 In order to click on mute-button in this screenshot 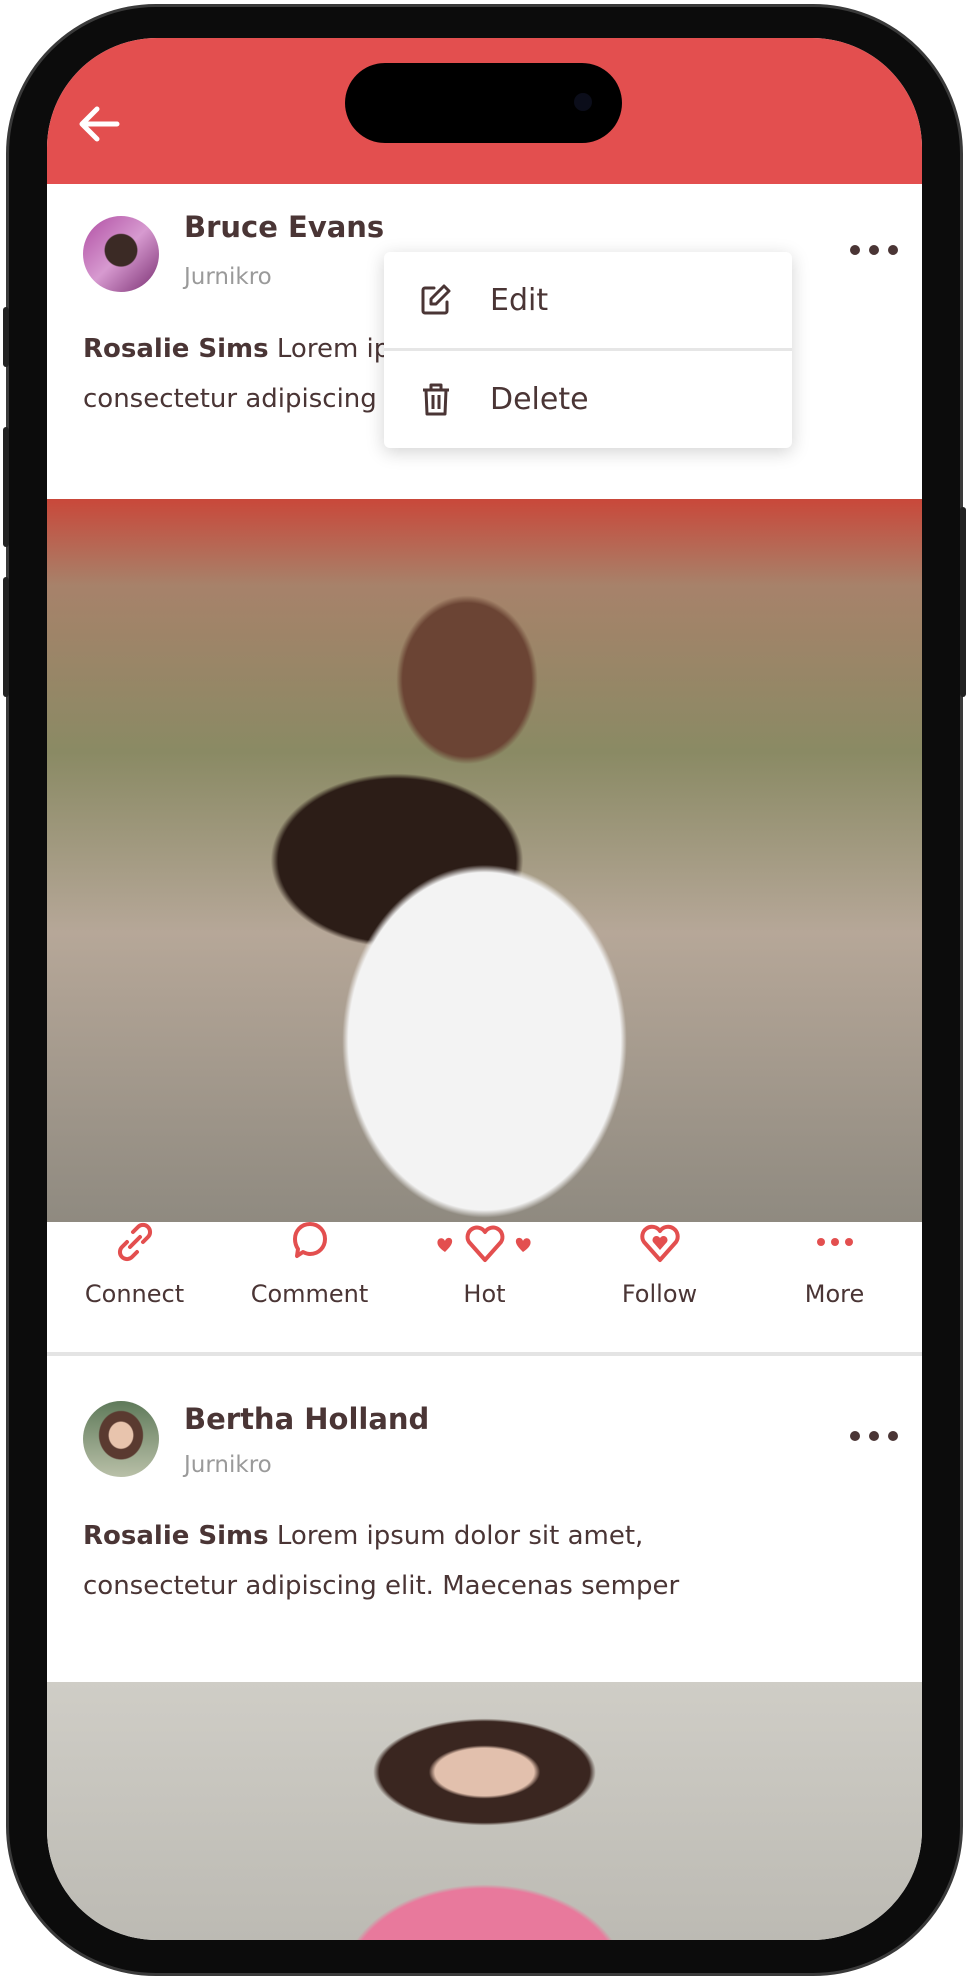, I will do `click(6, 337)`.